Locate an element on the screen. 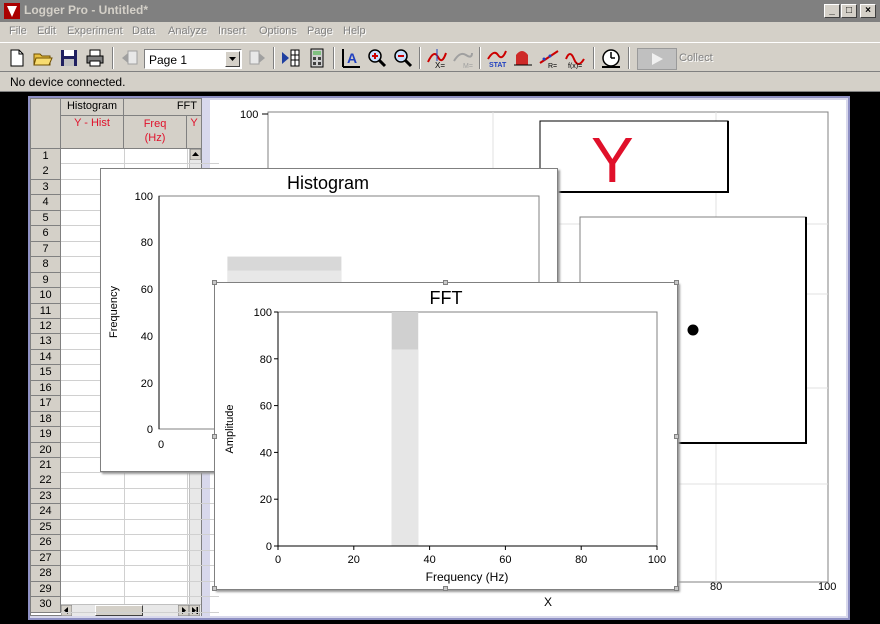 This screenshot has width=880, height=624. row-header: 5 is located at coordinates (46, 218).